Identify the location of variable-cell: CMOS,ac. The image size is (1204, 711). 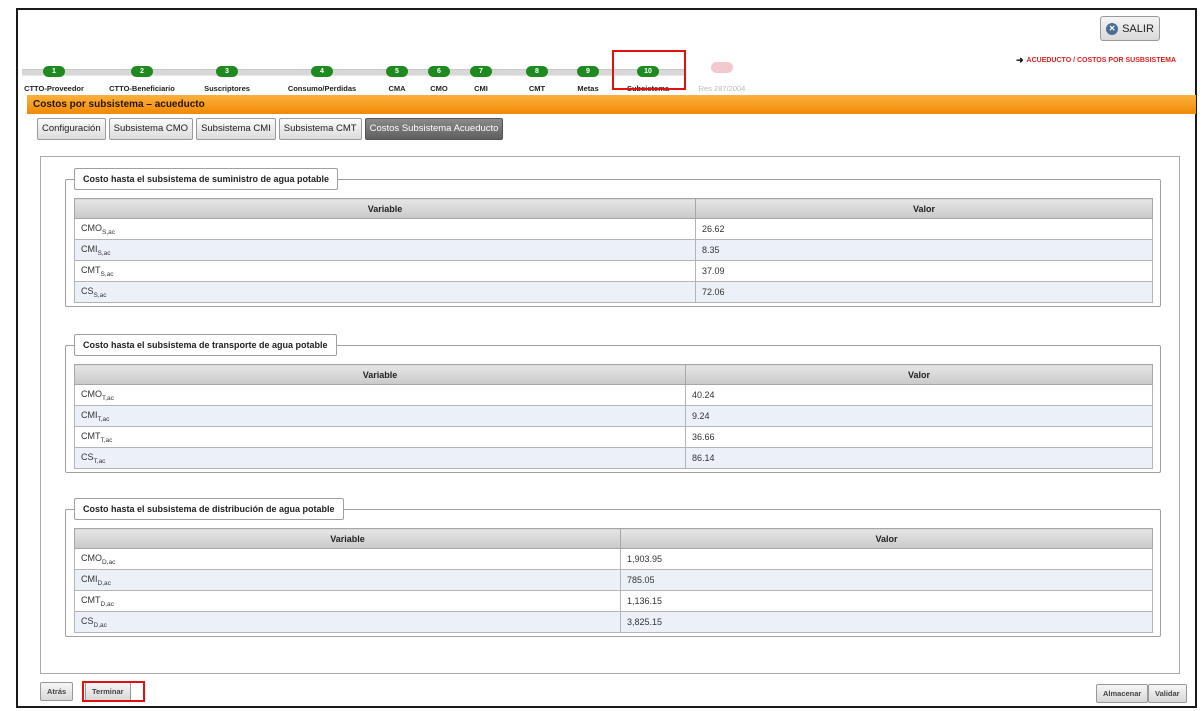
(385, 229).